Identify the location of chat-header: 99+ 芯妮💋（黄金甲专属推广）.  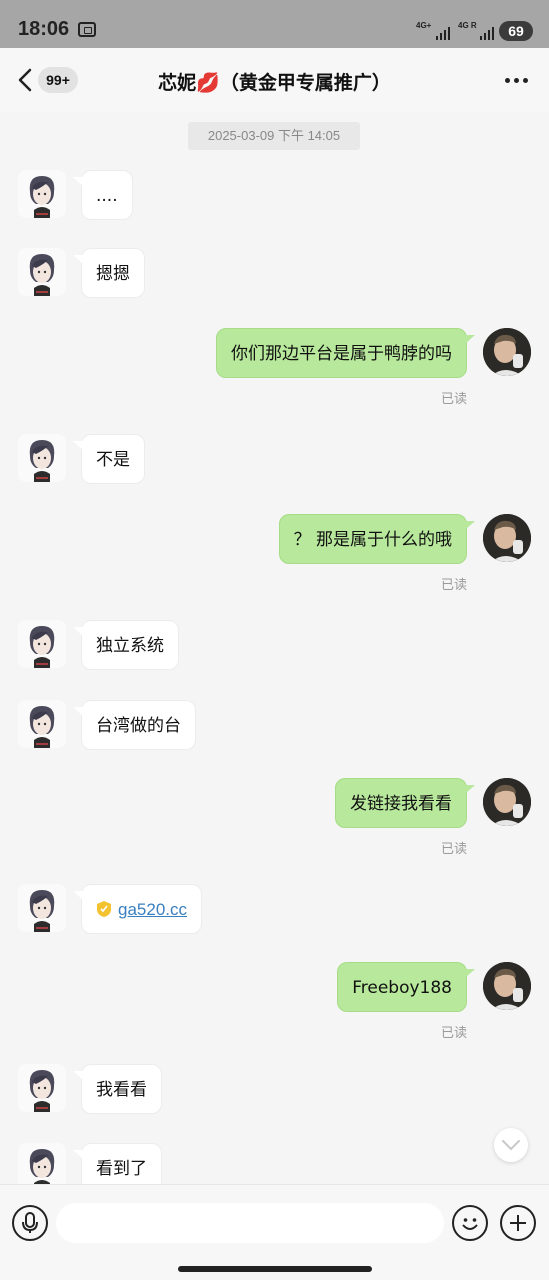
(274, 80).